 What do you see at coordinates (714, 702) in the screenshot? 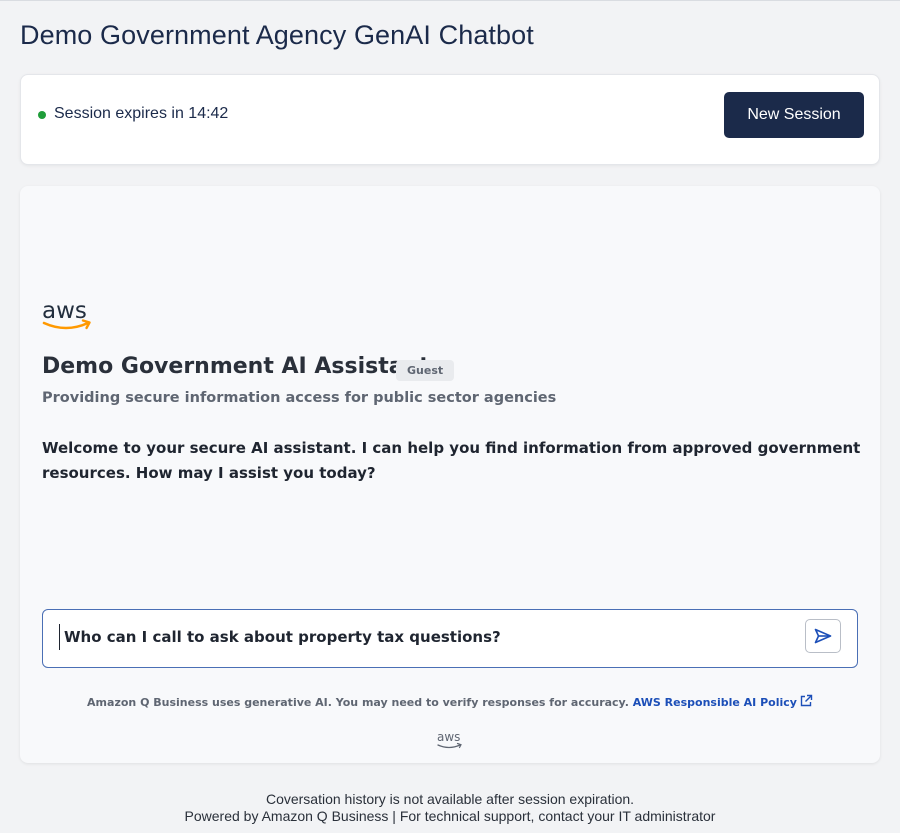
I see `policy-link-label: AWS Responsible AI Policy` at bounding box center [714, 702].